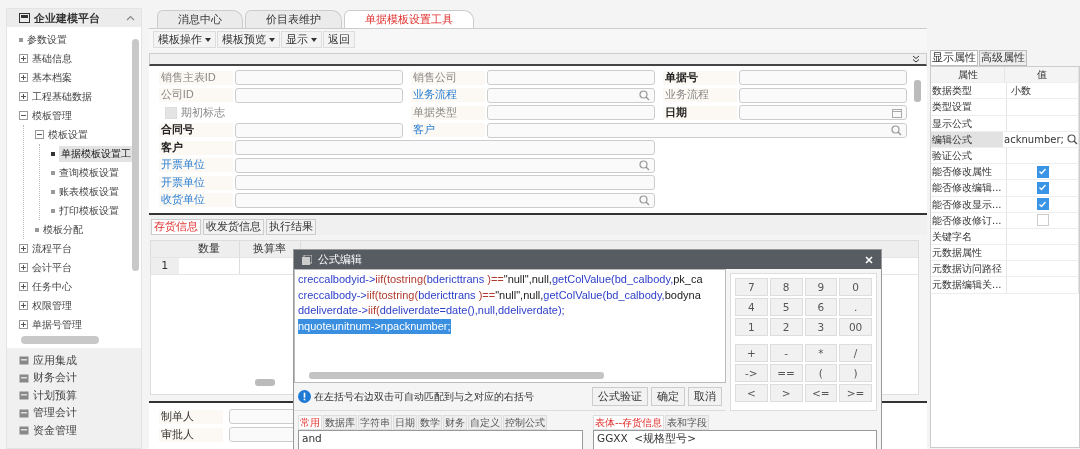  Describe the element at coordinates (1043, 220) in the screenshot. I see `checkbox` at that location.